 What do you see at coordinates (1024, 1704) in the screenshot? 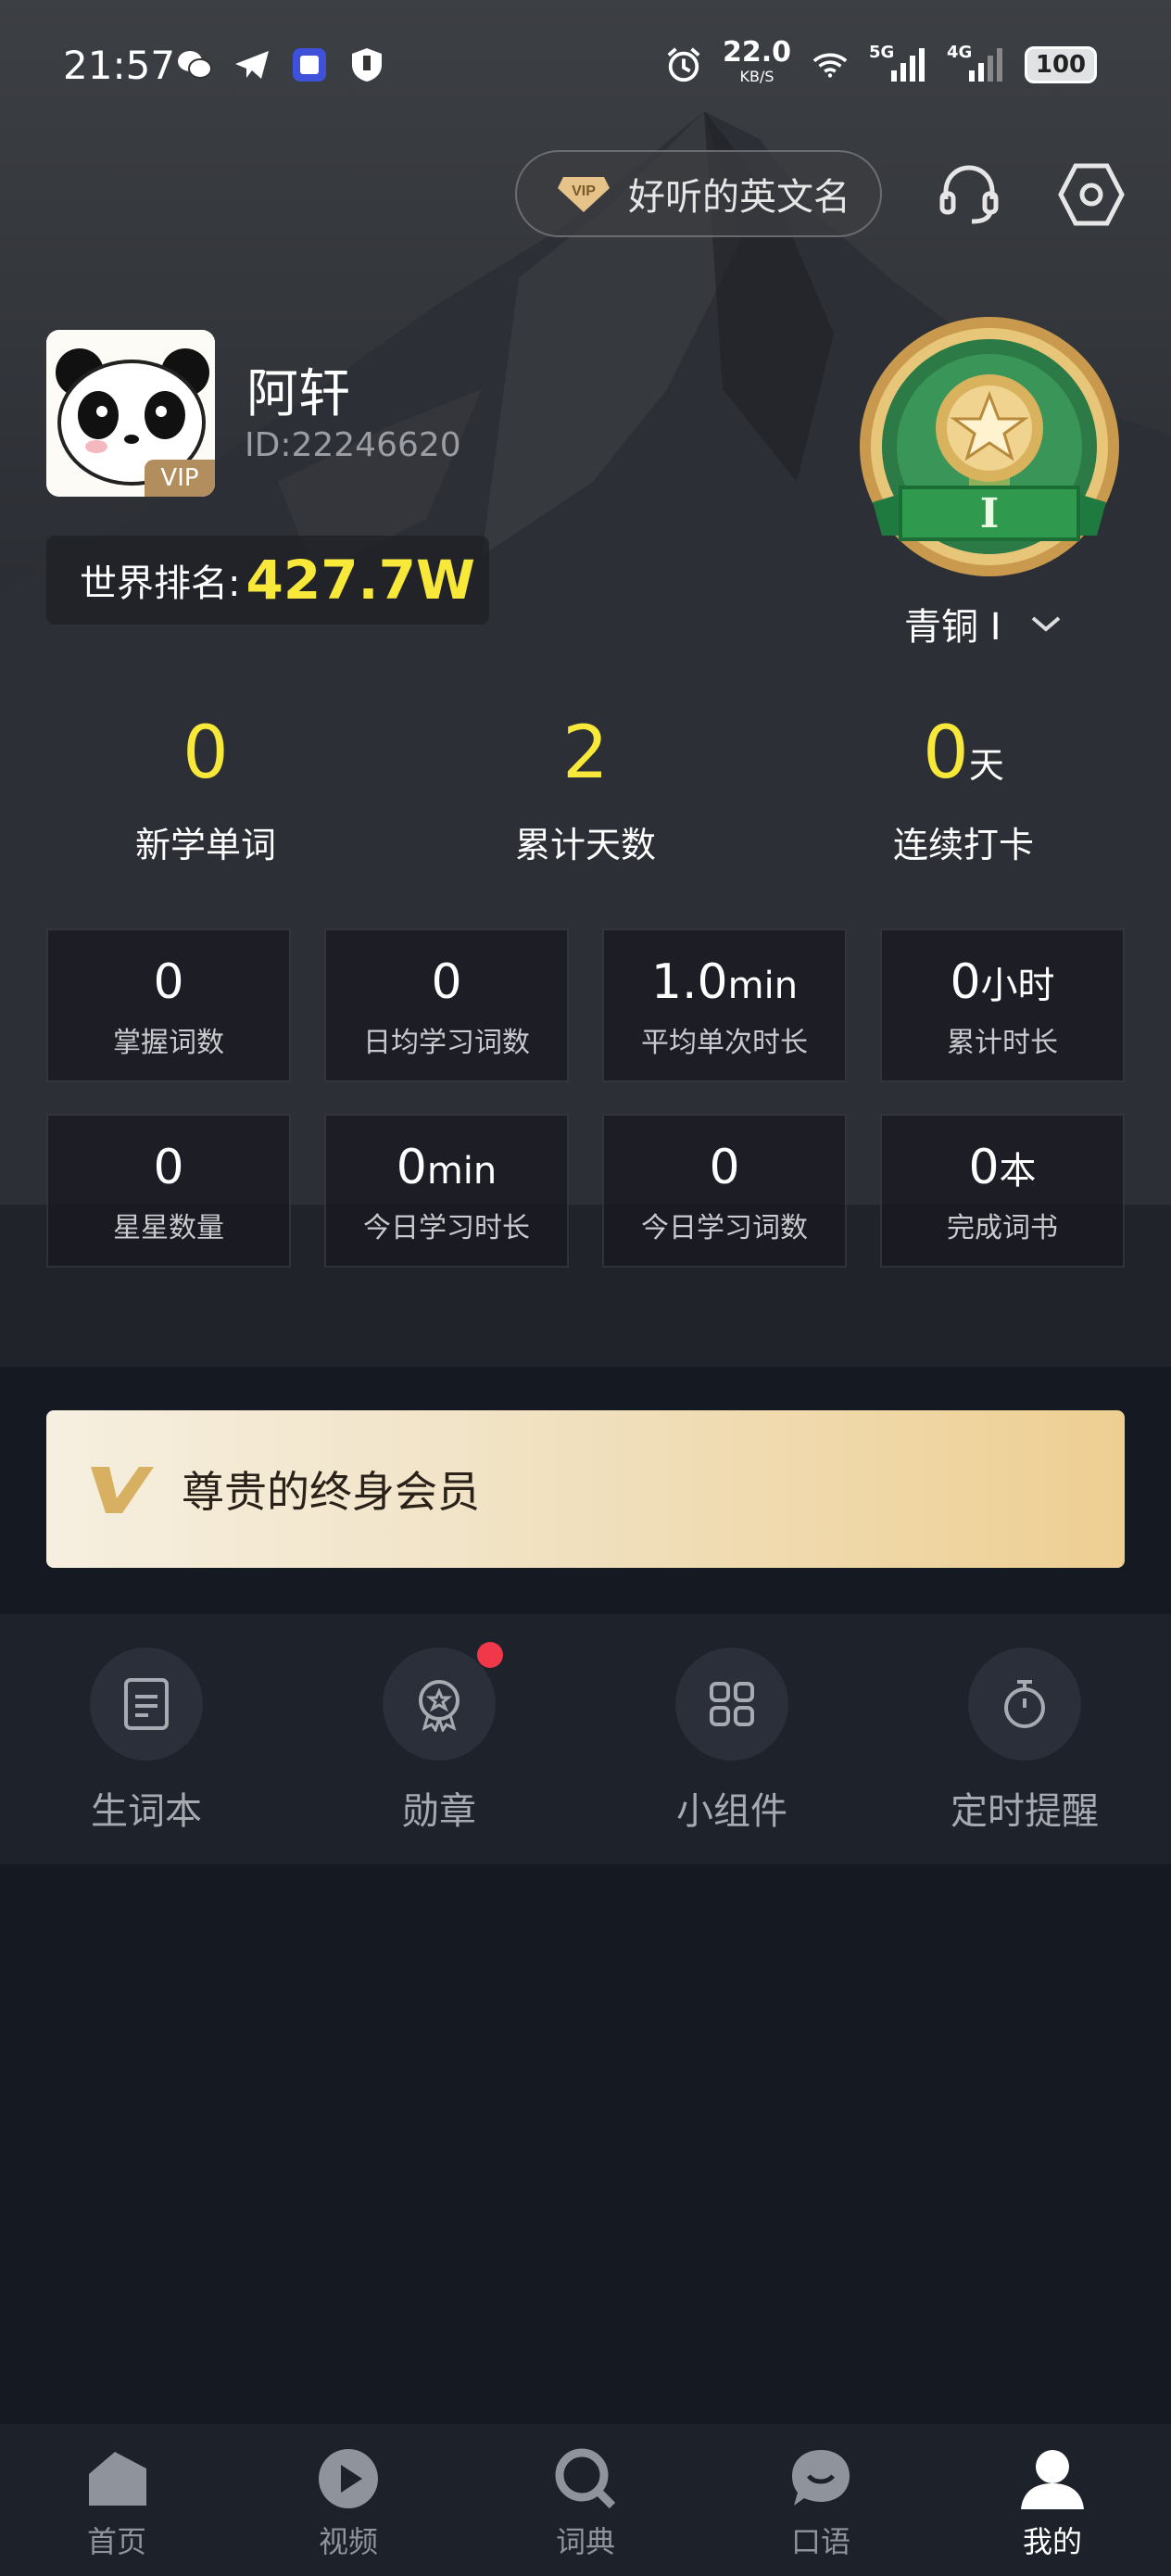
I see `timer-icon` at bounding box center [1024, 1704].